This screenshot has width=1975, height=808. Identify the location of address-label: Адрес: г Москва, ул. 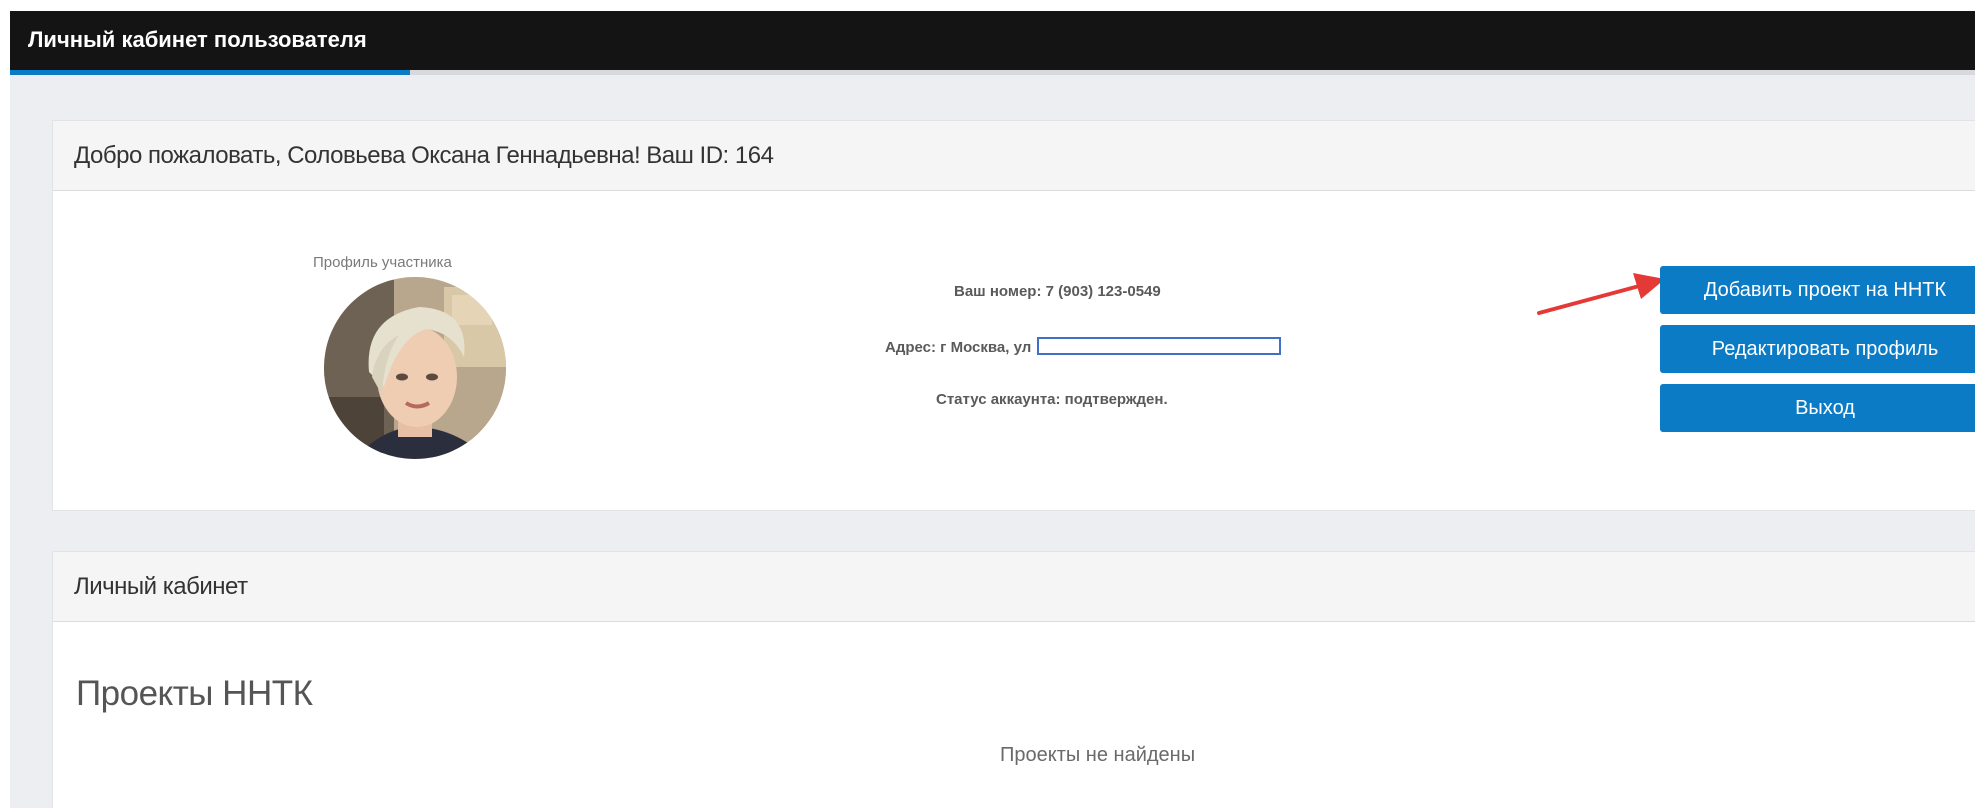
(958, 347).